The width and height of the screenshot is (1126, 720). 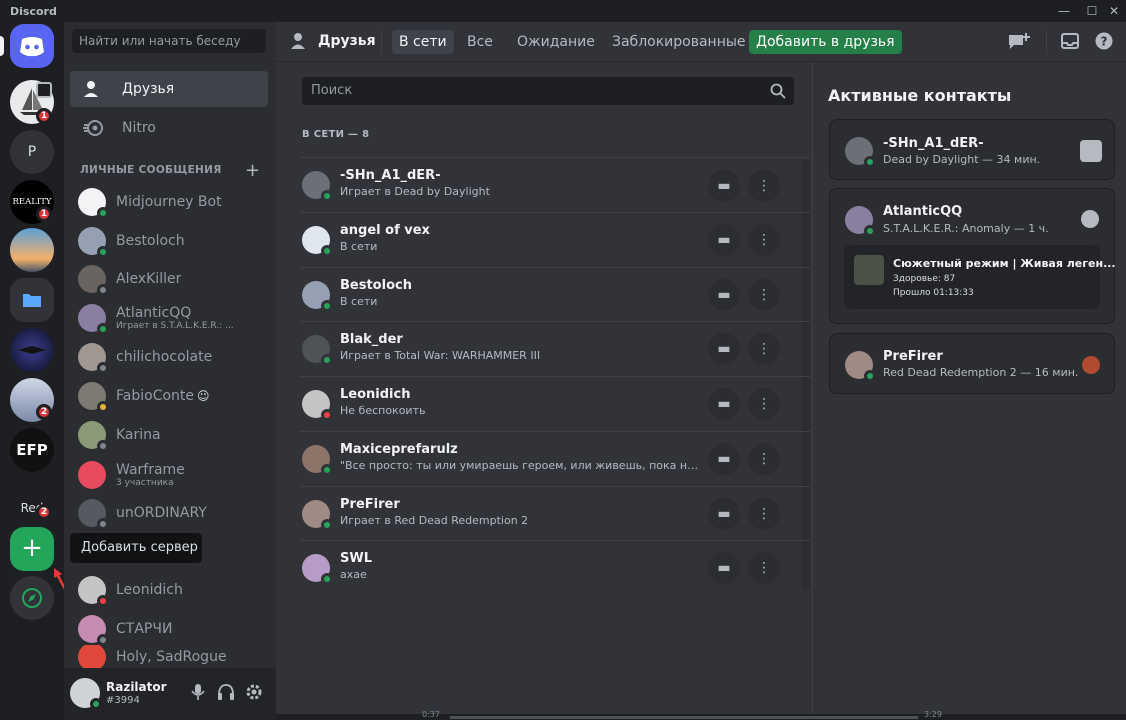 What do you see at coordinates (684, 717) in the screenshot?
I see `timeline-bar` at bounding box center [684, 717].